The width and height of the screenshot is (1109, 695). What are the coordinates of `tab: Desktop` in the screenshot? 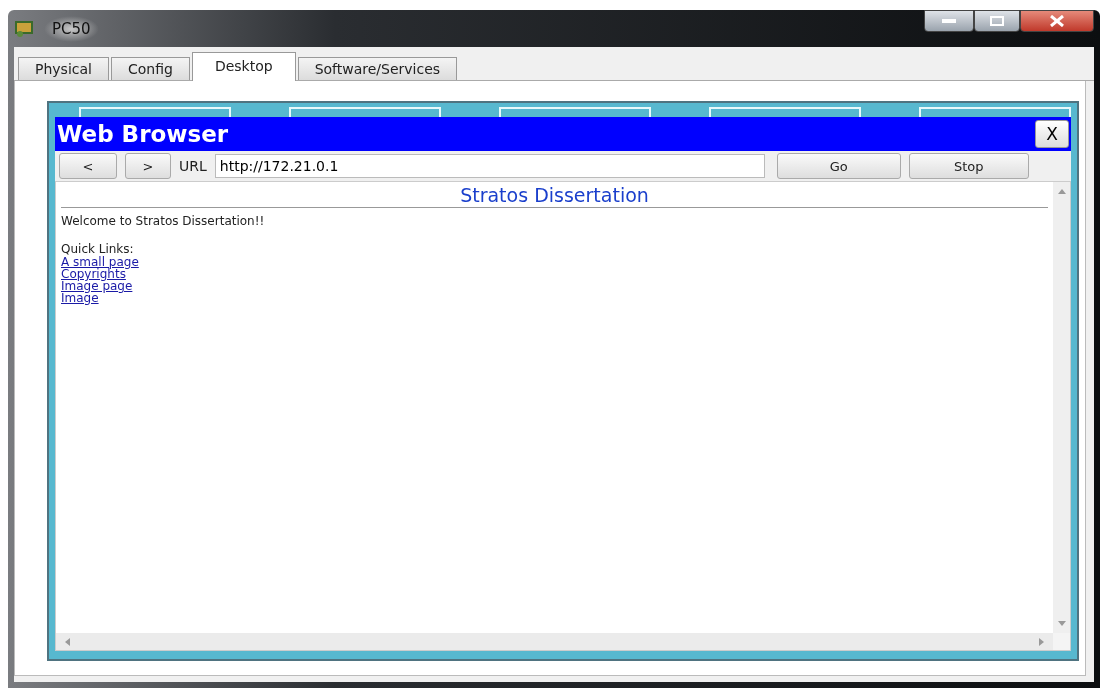 It's located at (243, 66).